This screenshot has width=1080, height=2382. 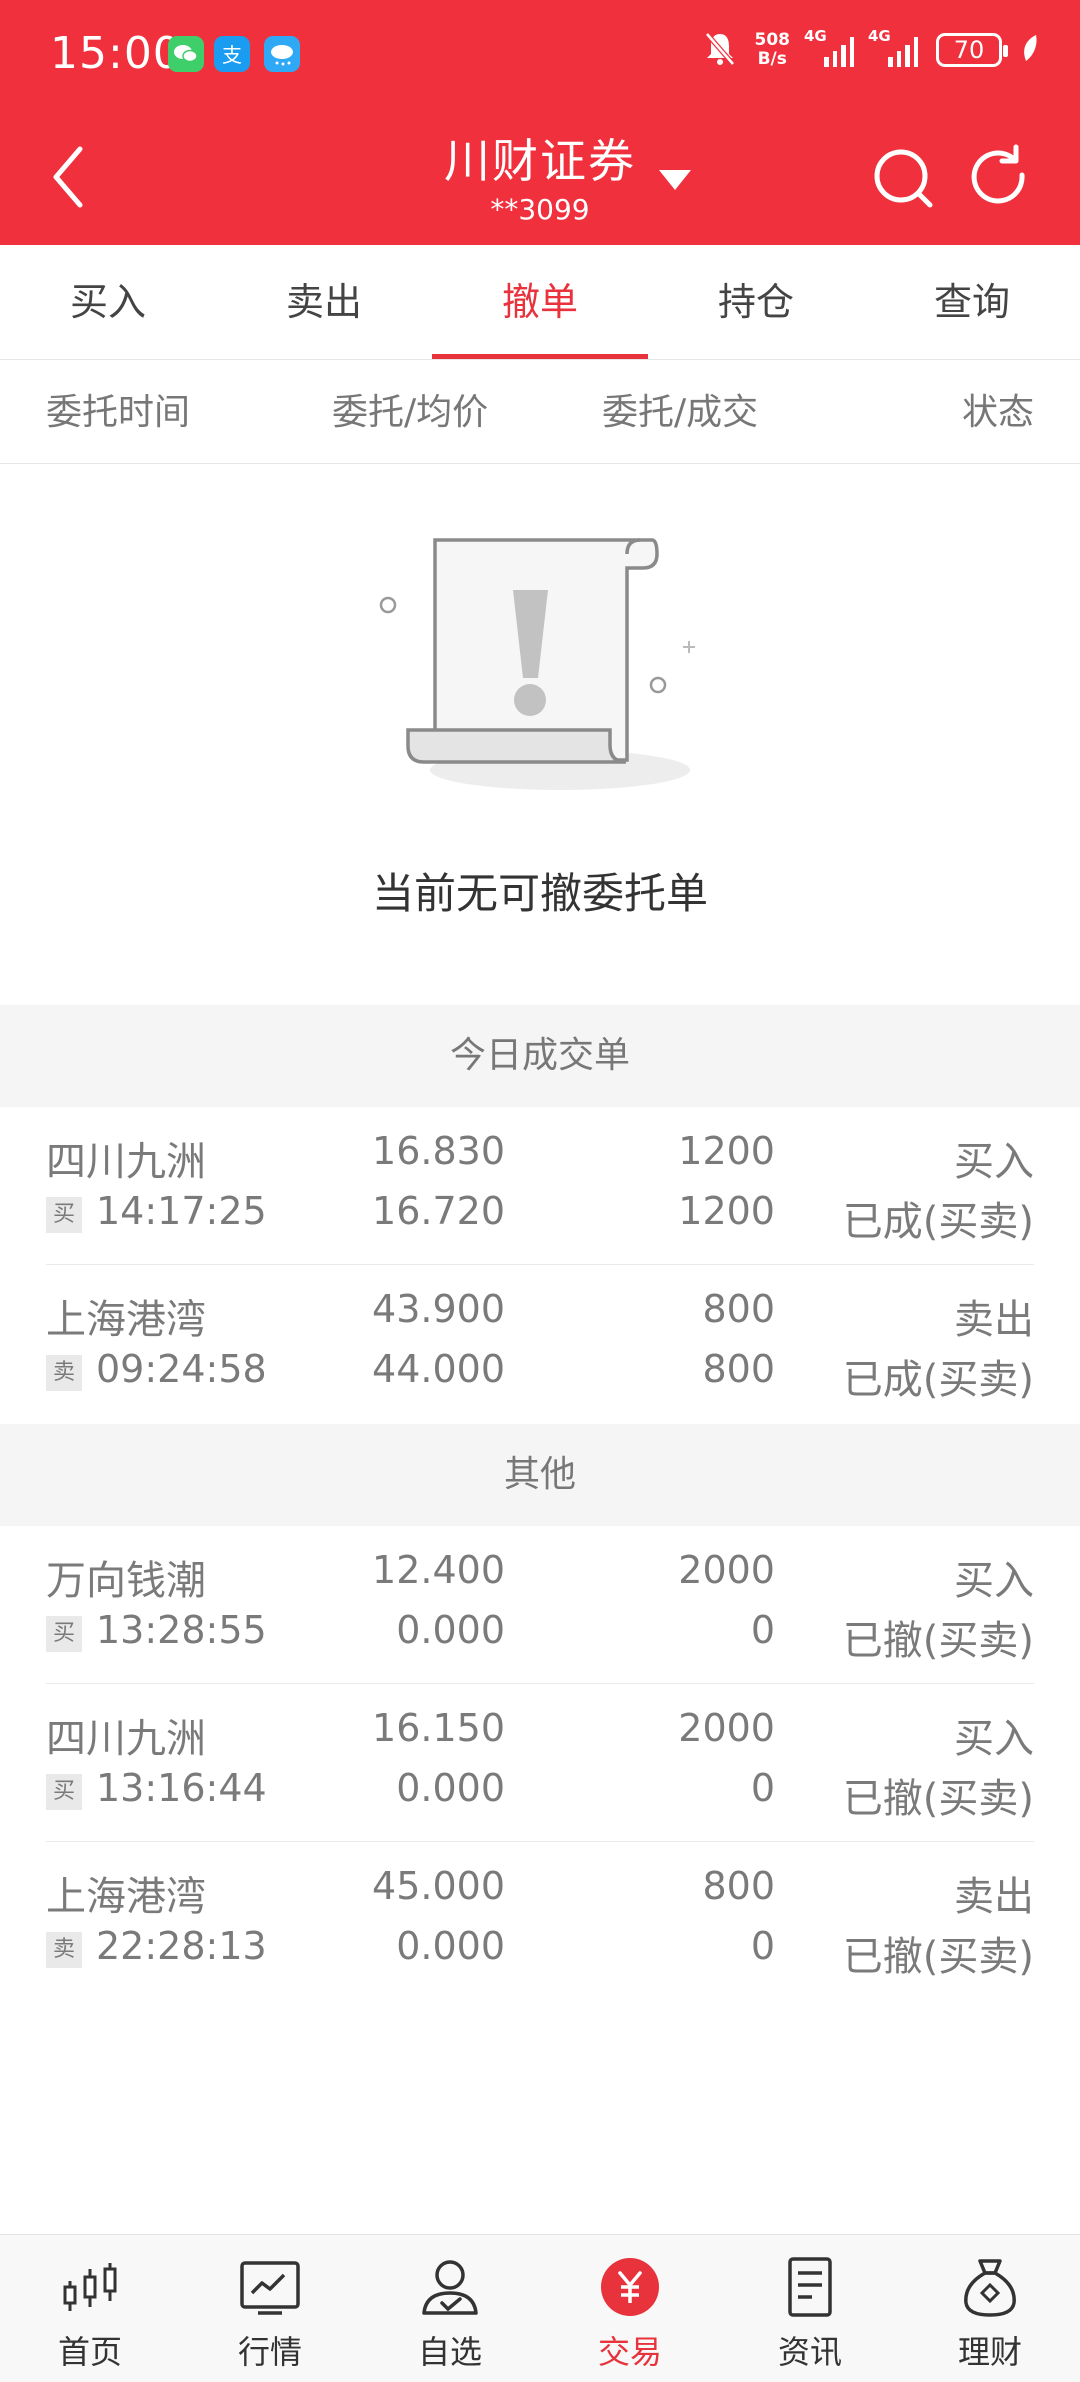 What do you see at coordinates (181, 1946) in the screenshot?
I see `order-time: 22:28:13` at bounding box center [181, 1946].